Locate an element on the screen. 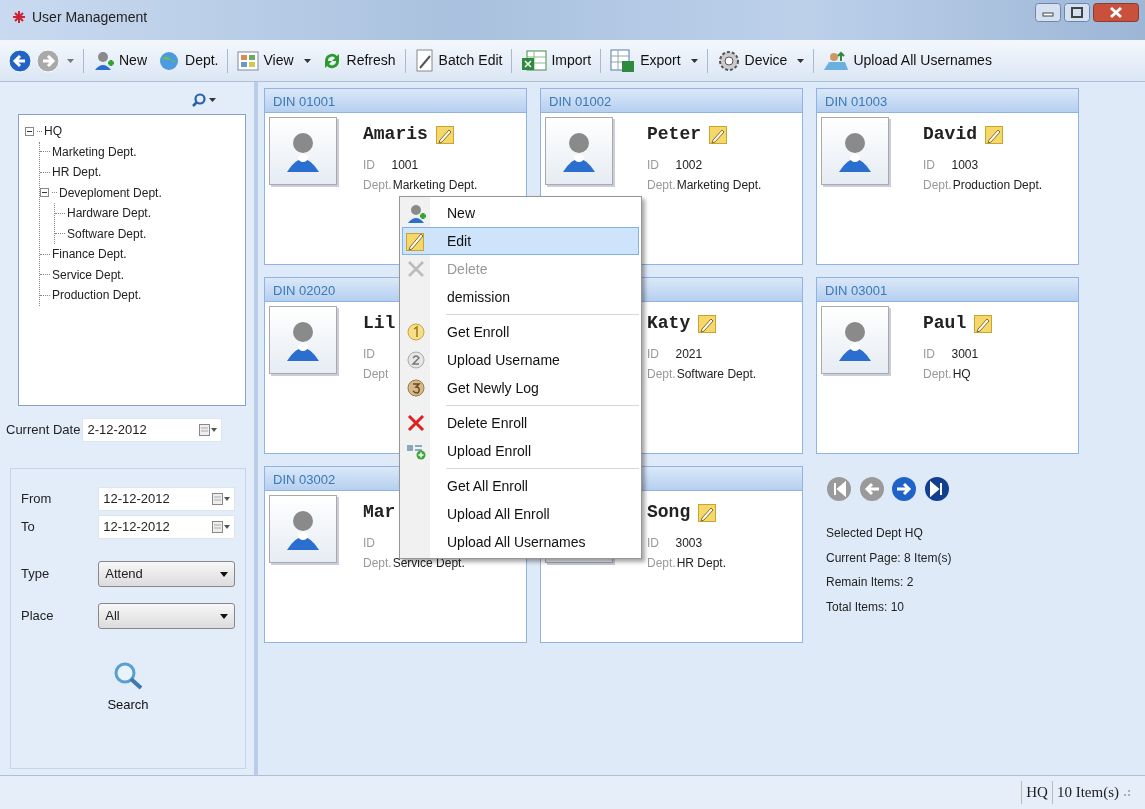 This screenshot has width=1145, height=809. tree-item: Production Dept. is located at coordinates (97, 295).